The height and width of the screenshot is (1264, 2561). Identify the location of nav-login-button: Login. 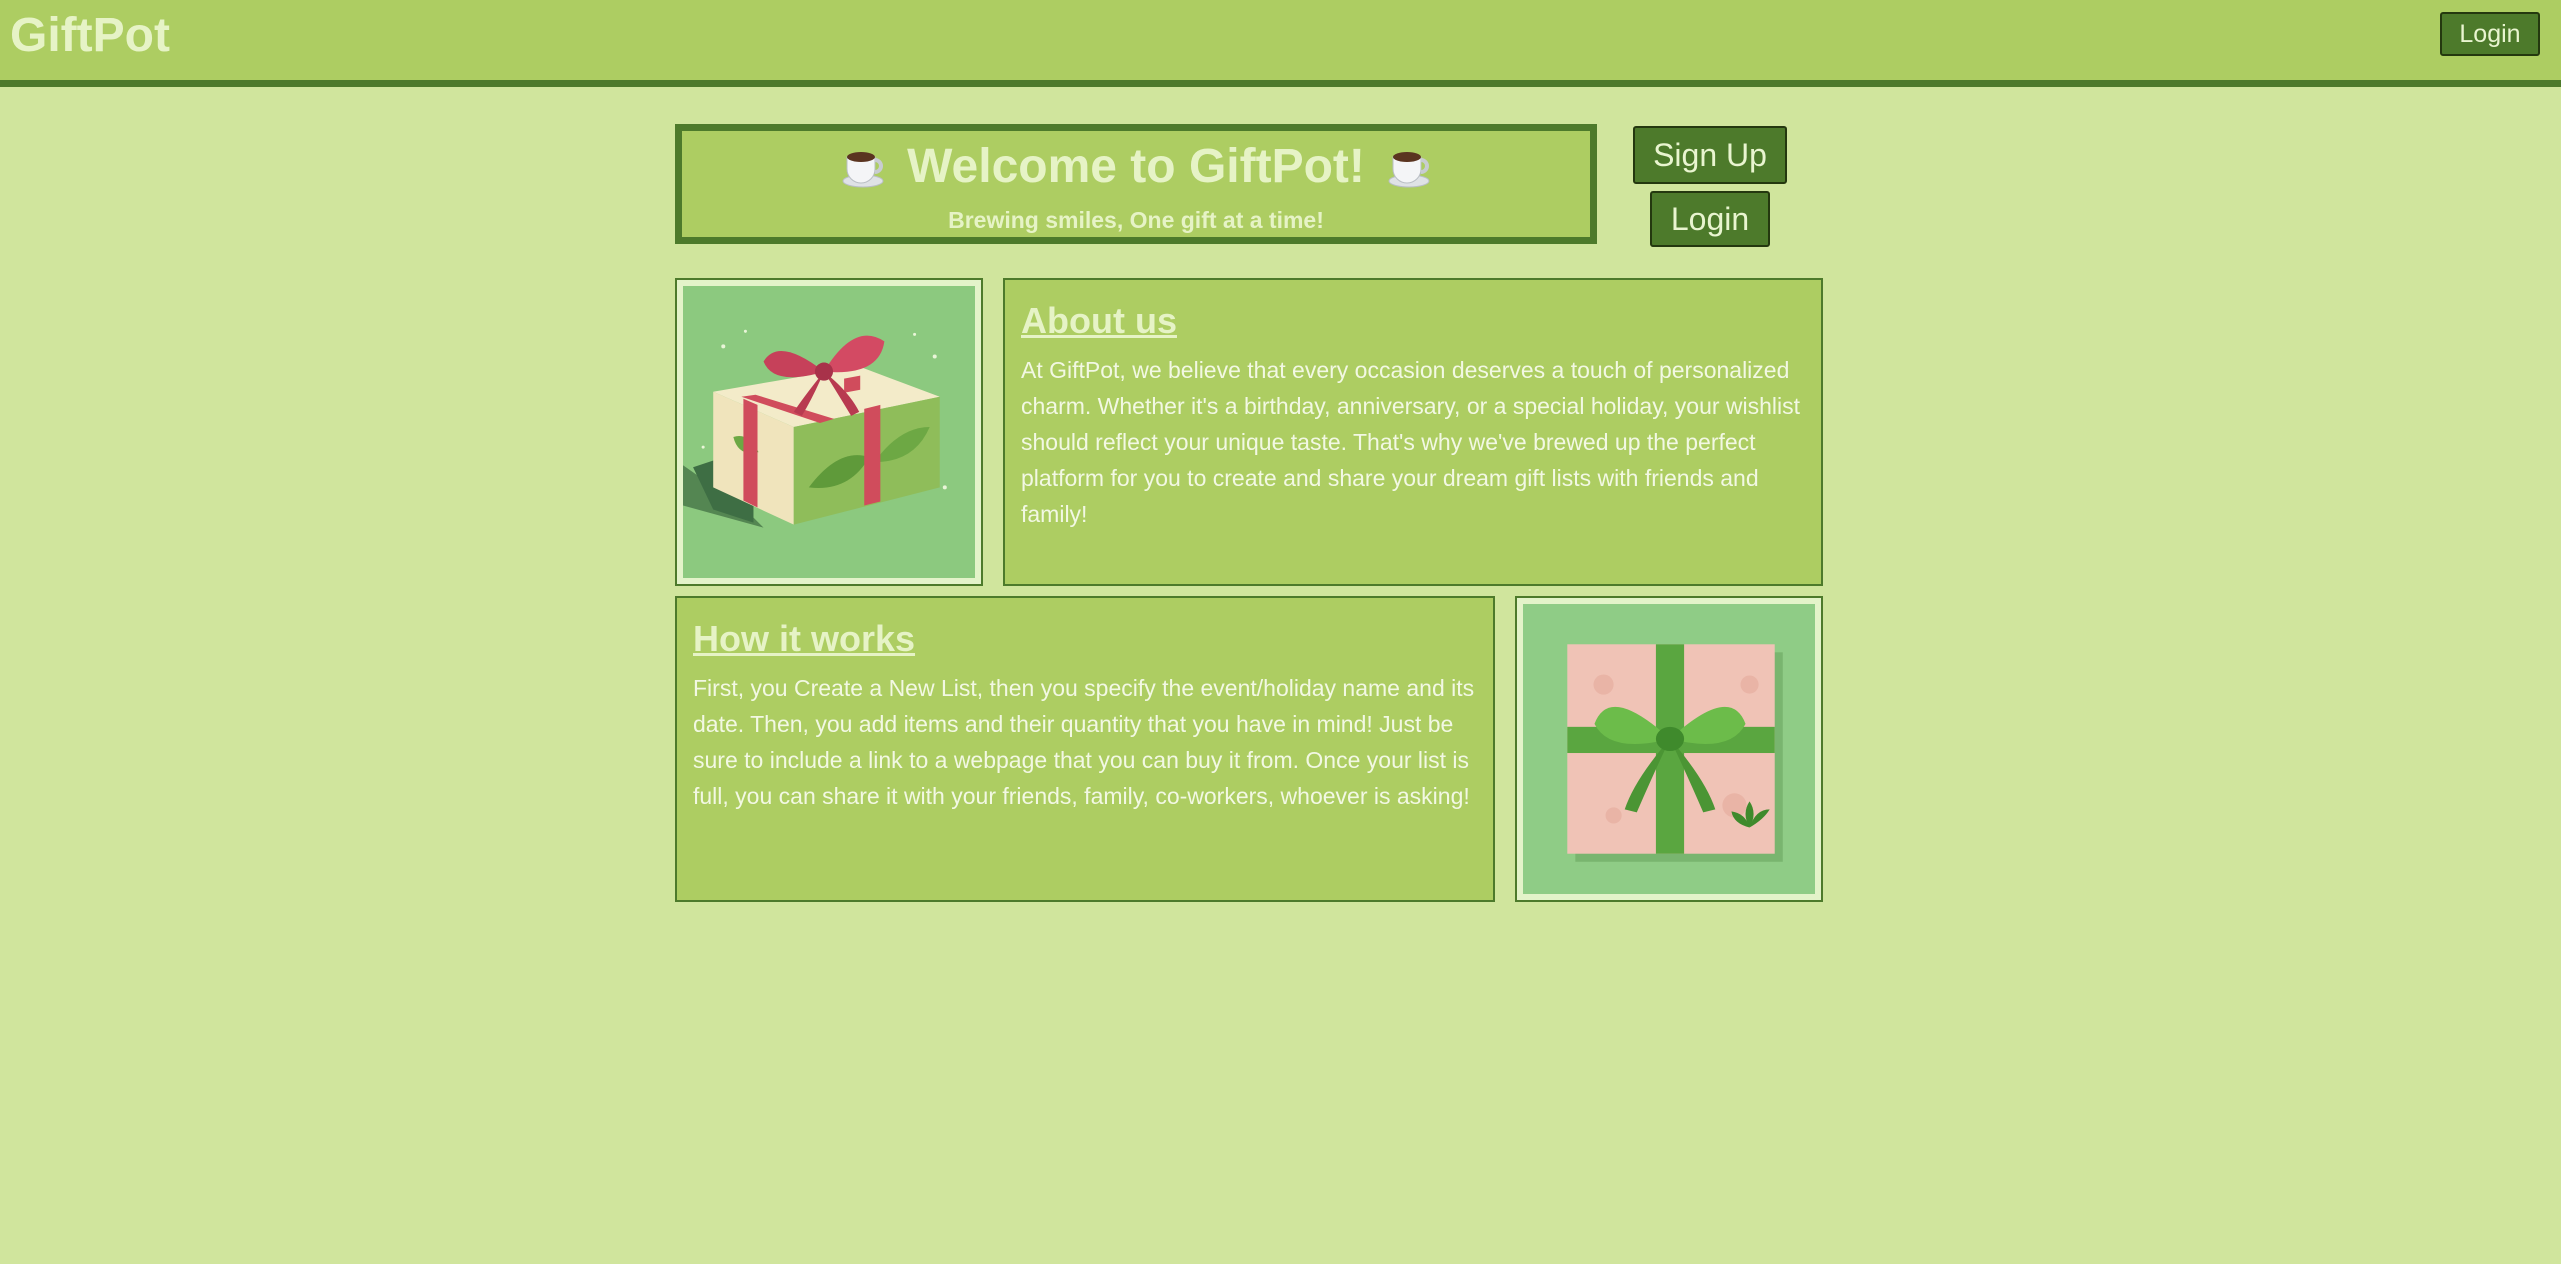
(2490, 34).